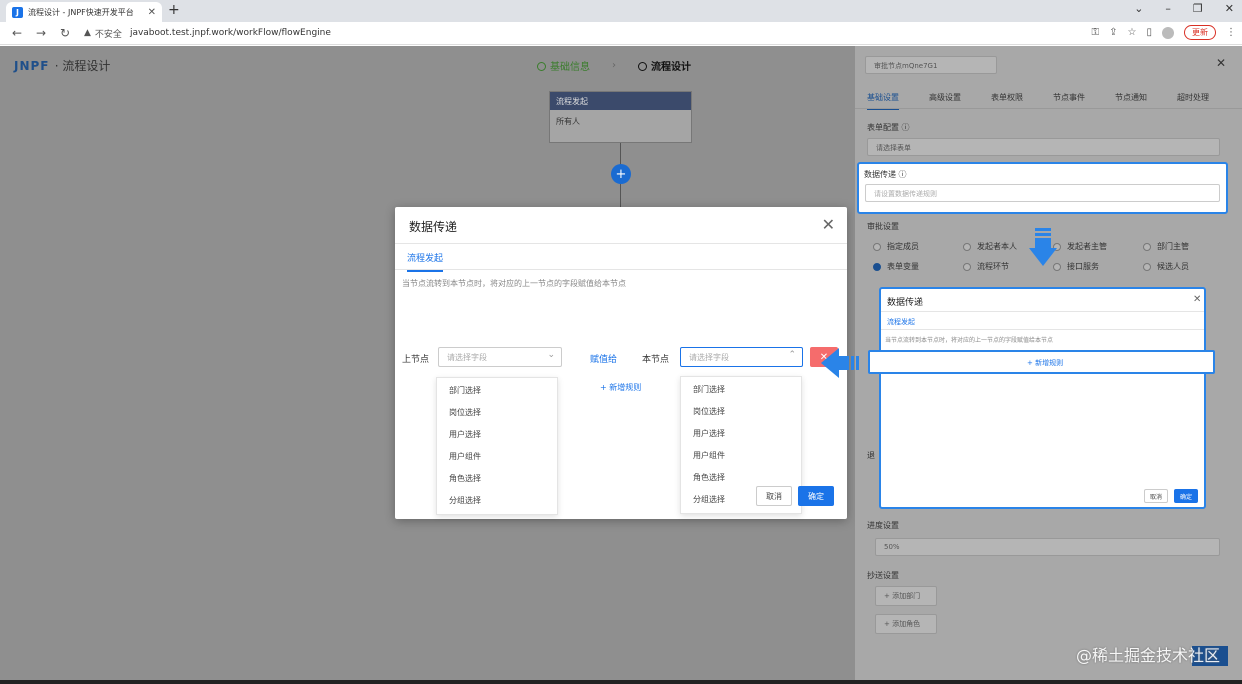 This screenshot has height=684, width=1242. I want to click on mini-add-rule-highlight: + 新增规则, so click(1041, 362).